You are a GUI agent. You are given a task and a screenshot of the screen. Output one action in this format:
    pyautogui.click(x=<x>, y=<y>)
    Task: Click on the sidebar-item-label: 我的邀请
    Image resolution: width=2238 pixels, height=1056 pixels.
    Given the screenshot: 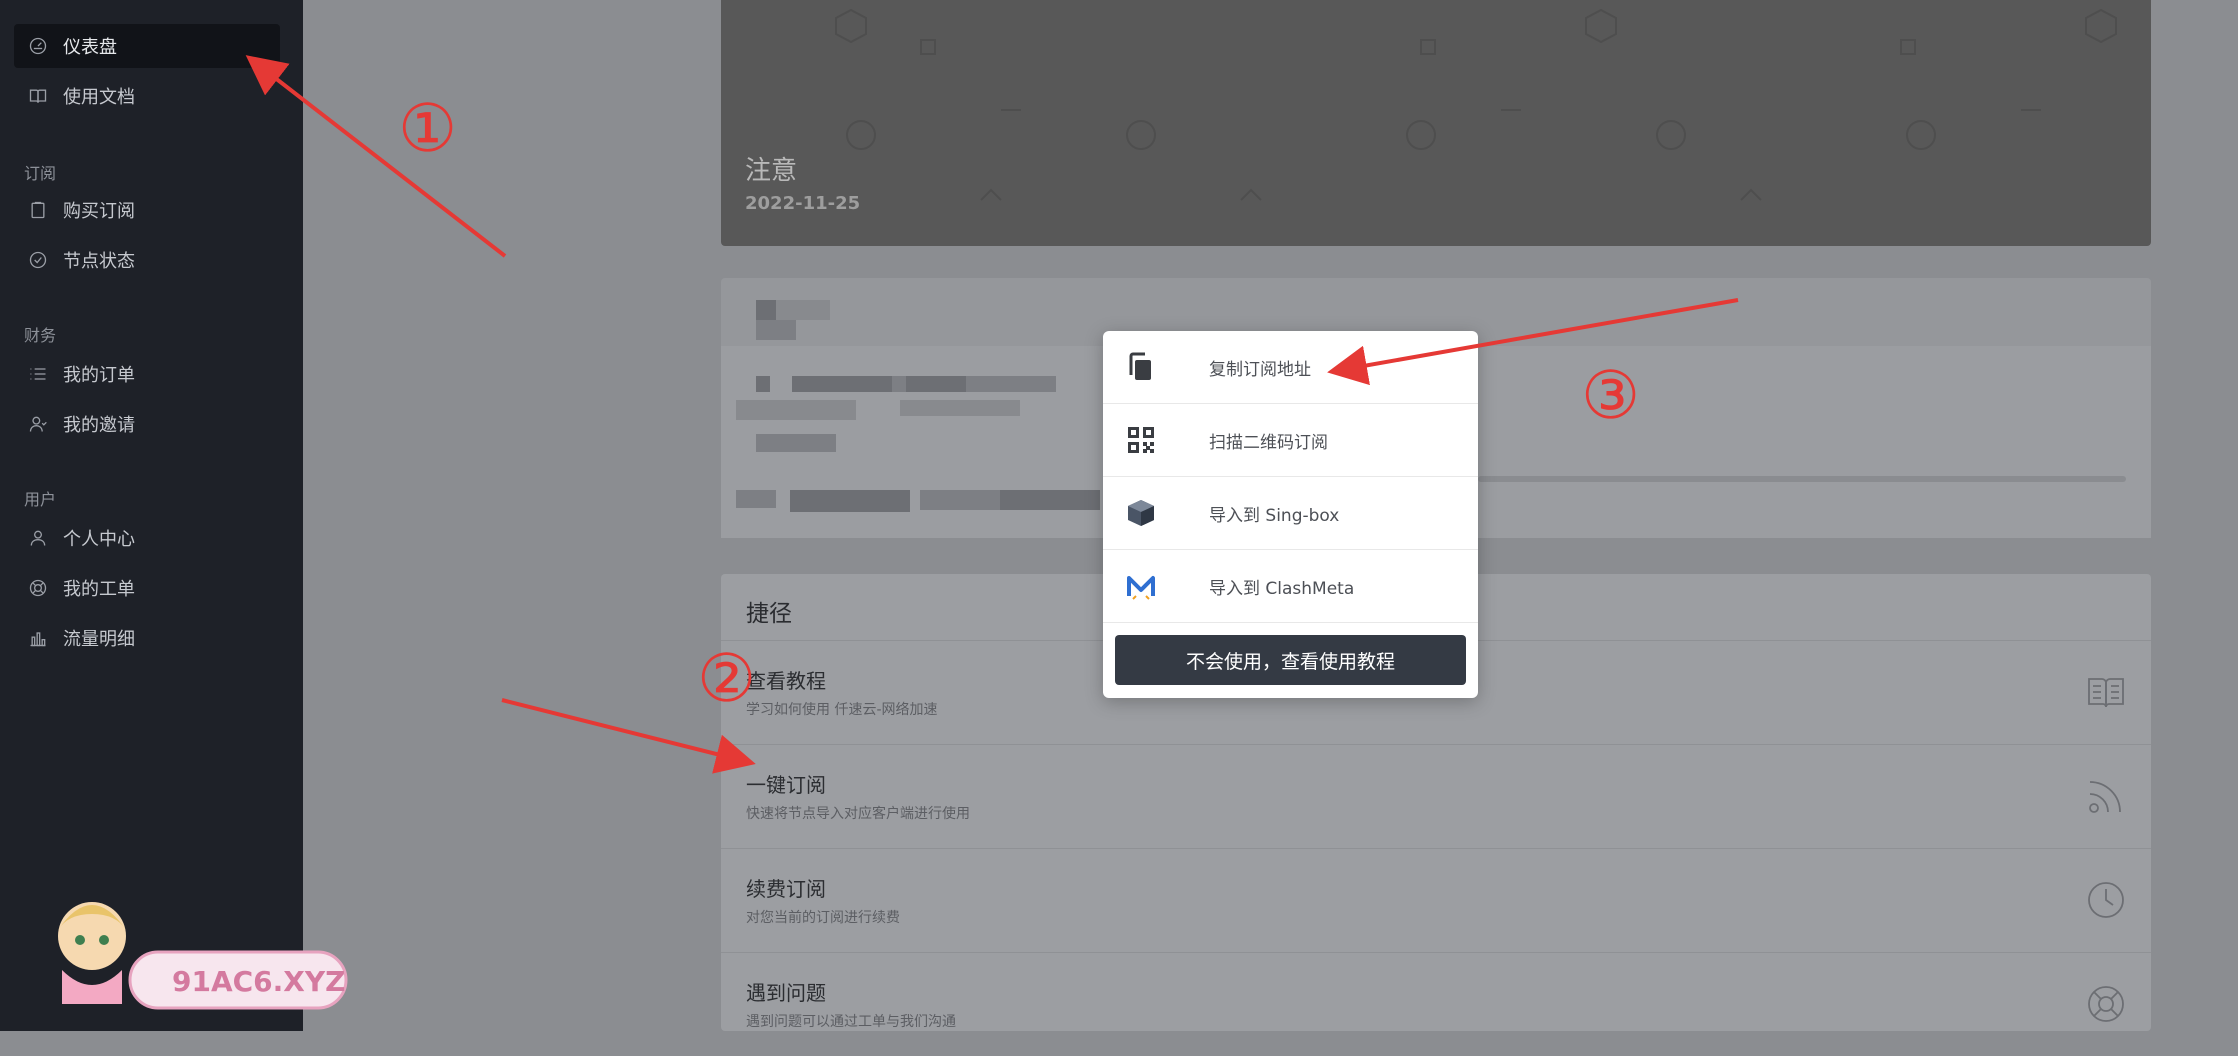 What is the action you would take?
    pyautogui.click(x=99, y=425)
    